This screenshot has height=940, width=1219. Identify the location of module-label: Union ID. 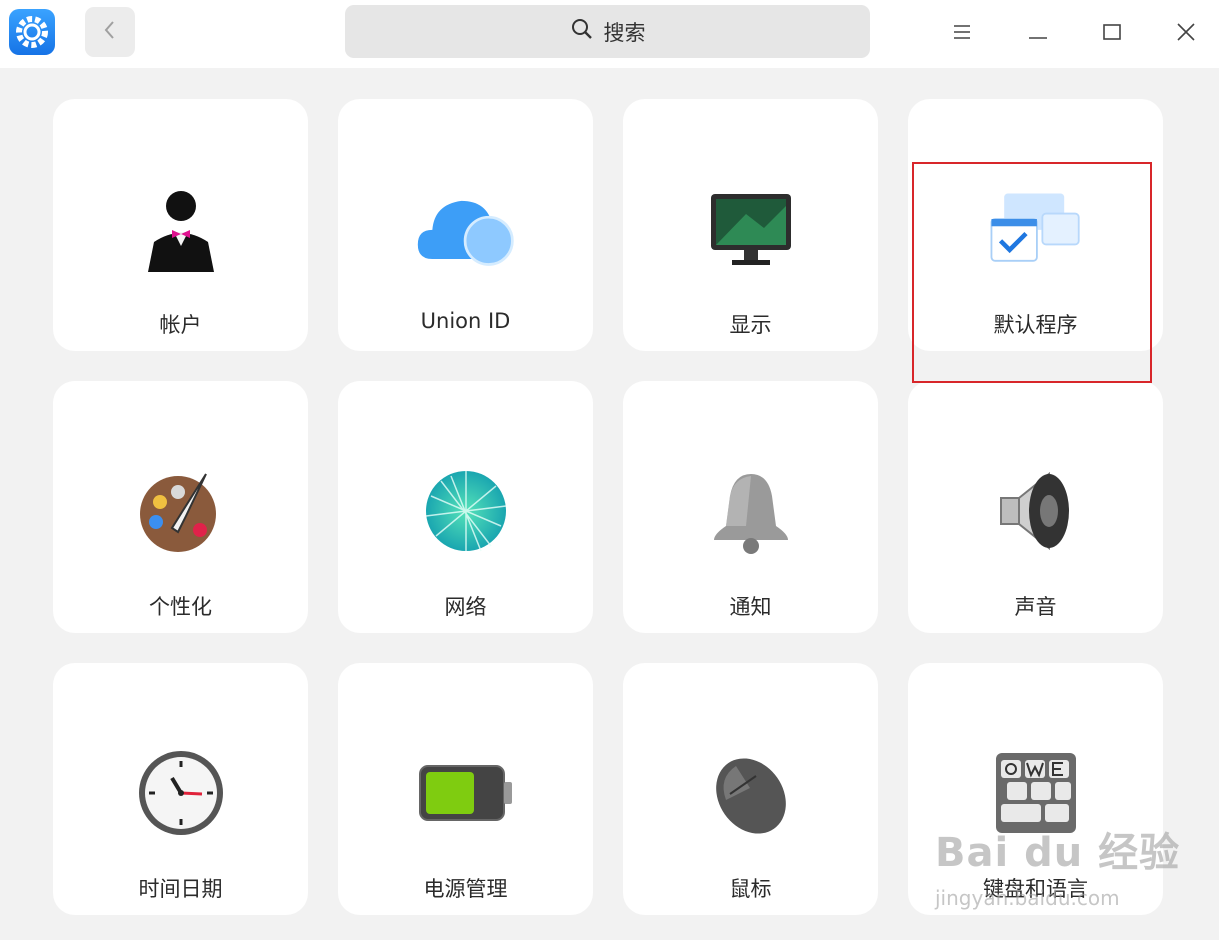
(465, 321).